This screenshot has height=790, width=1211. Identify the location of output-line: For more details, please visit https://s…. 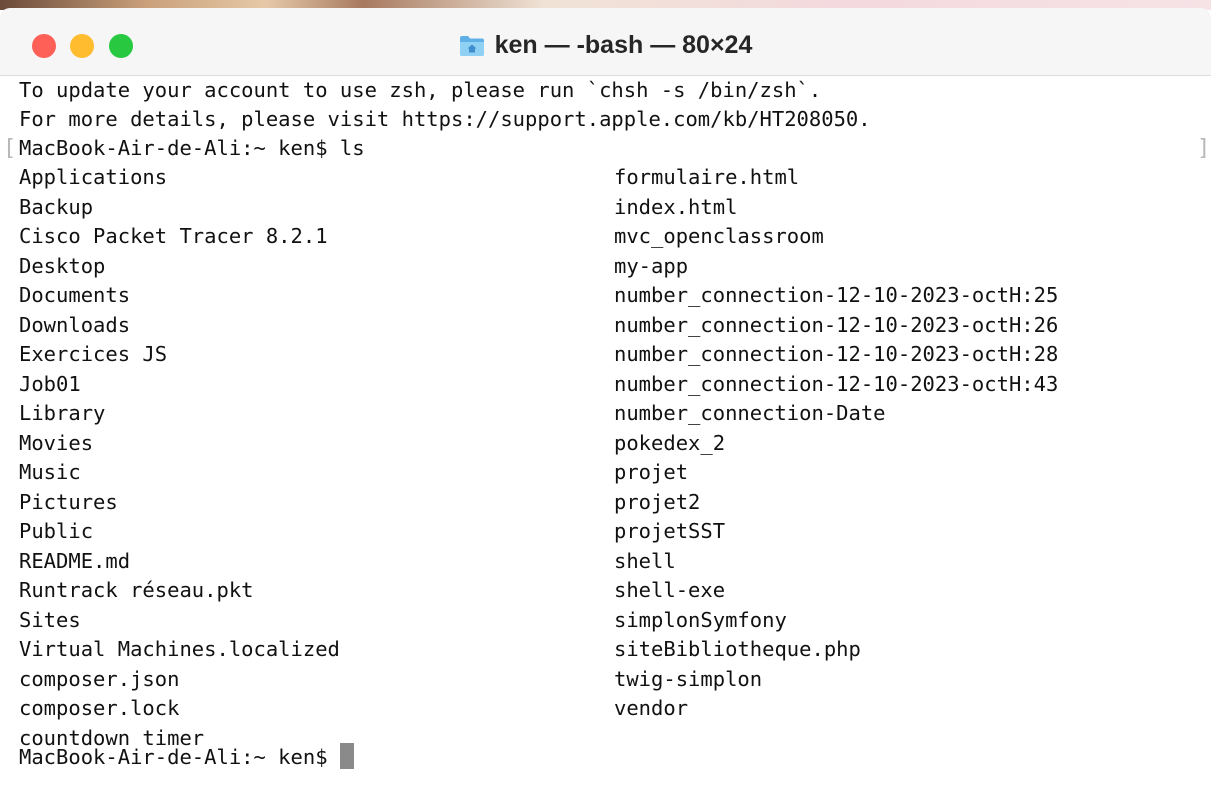
(445, 119).